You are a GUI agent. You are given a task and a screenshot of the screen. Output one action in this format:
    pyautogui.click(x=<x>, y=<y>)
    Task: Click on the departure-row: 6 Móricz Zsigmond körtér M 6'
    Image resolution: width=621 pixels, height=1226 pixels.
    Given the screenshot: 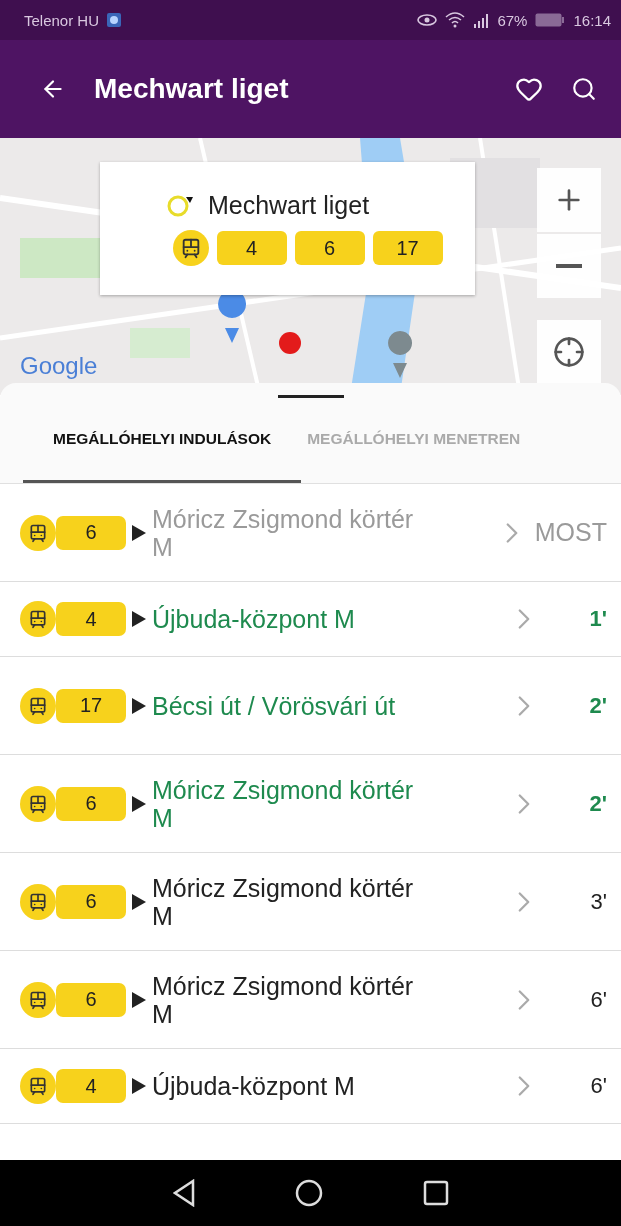 What is the action you would take?
    pyautogui.click(x=310, y=1000)
    